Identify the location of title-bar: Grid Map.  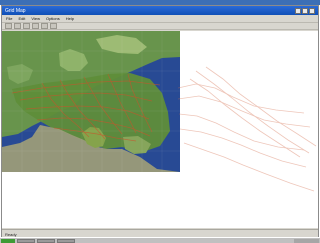
(160, 10).